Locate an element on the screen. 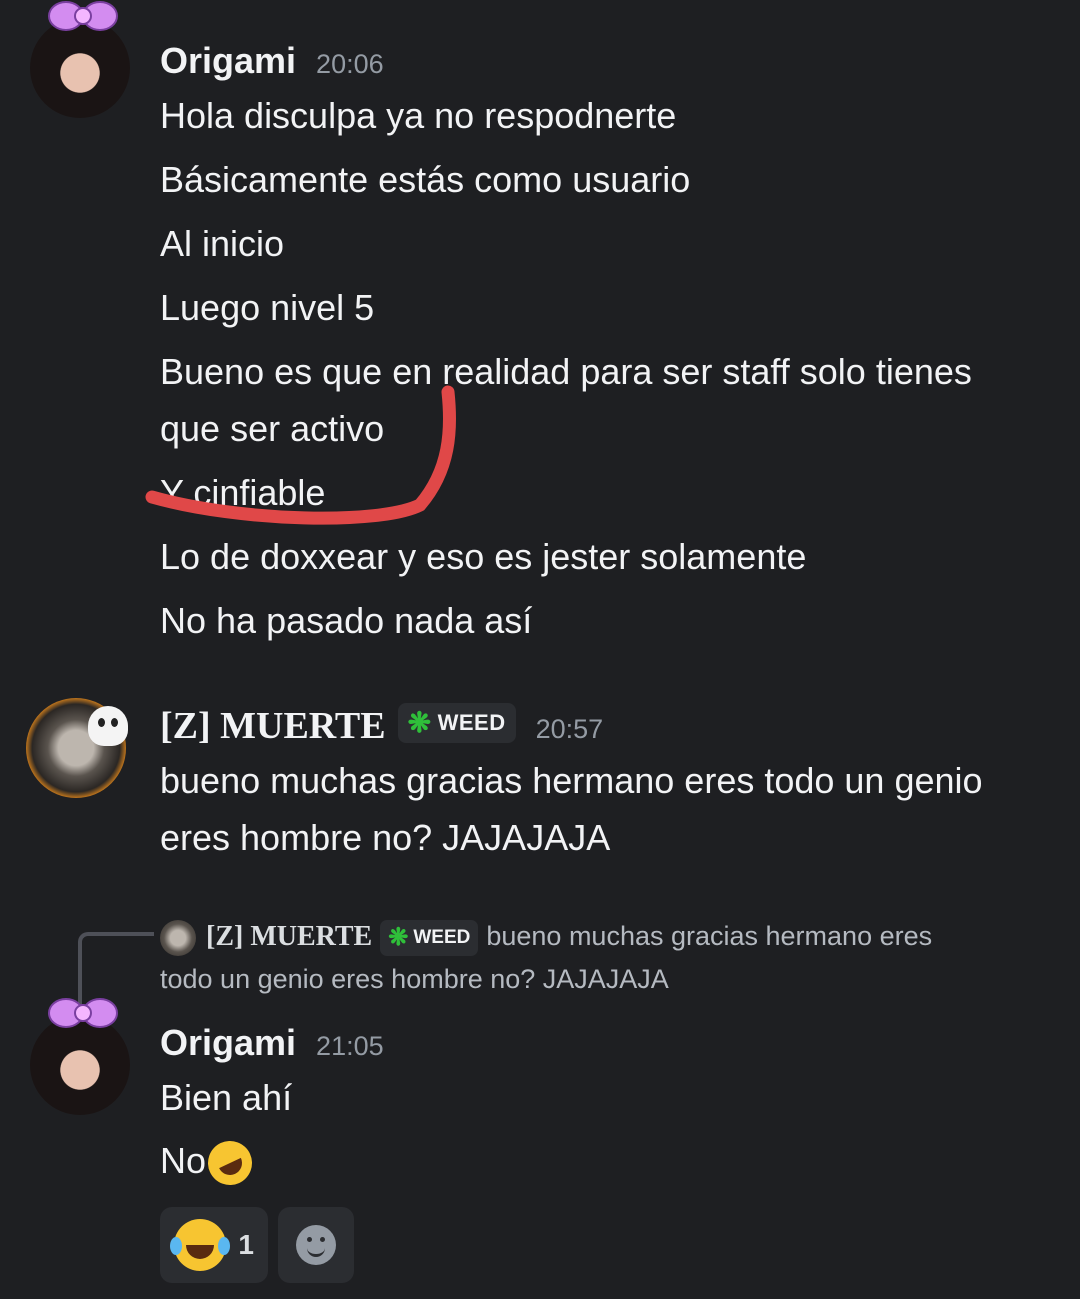 The image size is (1080, 1299). message-header: Origami 21:05 is located at coordinates (272, 1043).